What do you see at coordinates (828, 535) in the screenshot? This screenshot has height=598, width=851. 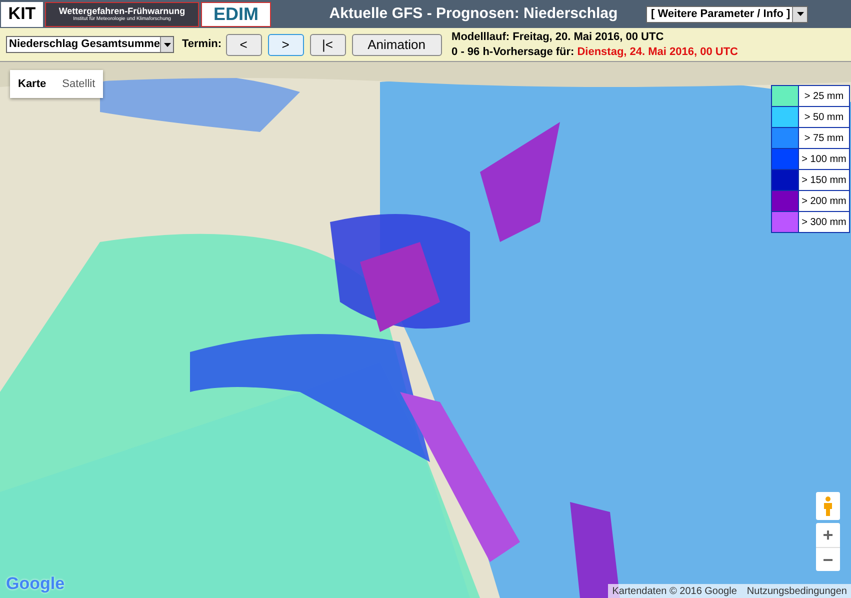 I see `zoom-in-button: +` at bounding box center [828, 535].